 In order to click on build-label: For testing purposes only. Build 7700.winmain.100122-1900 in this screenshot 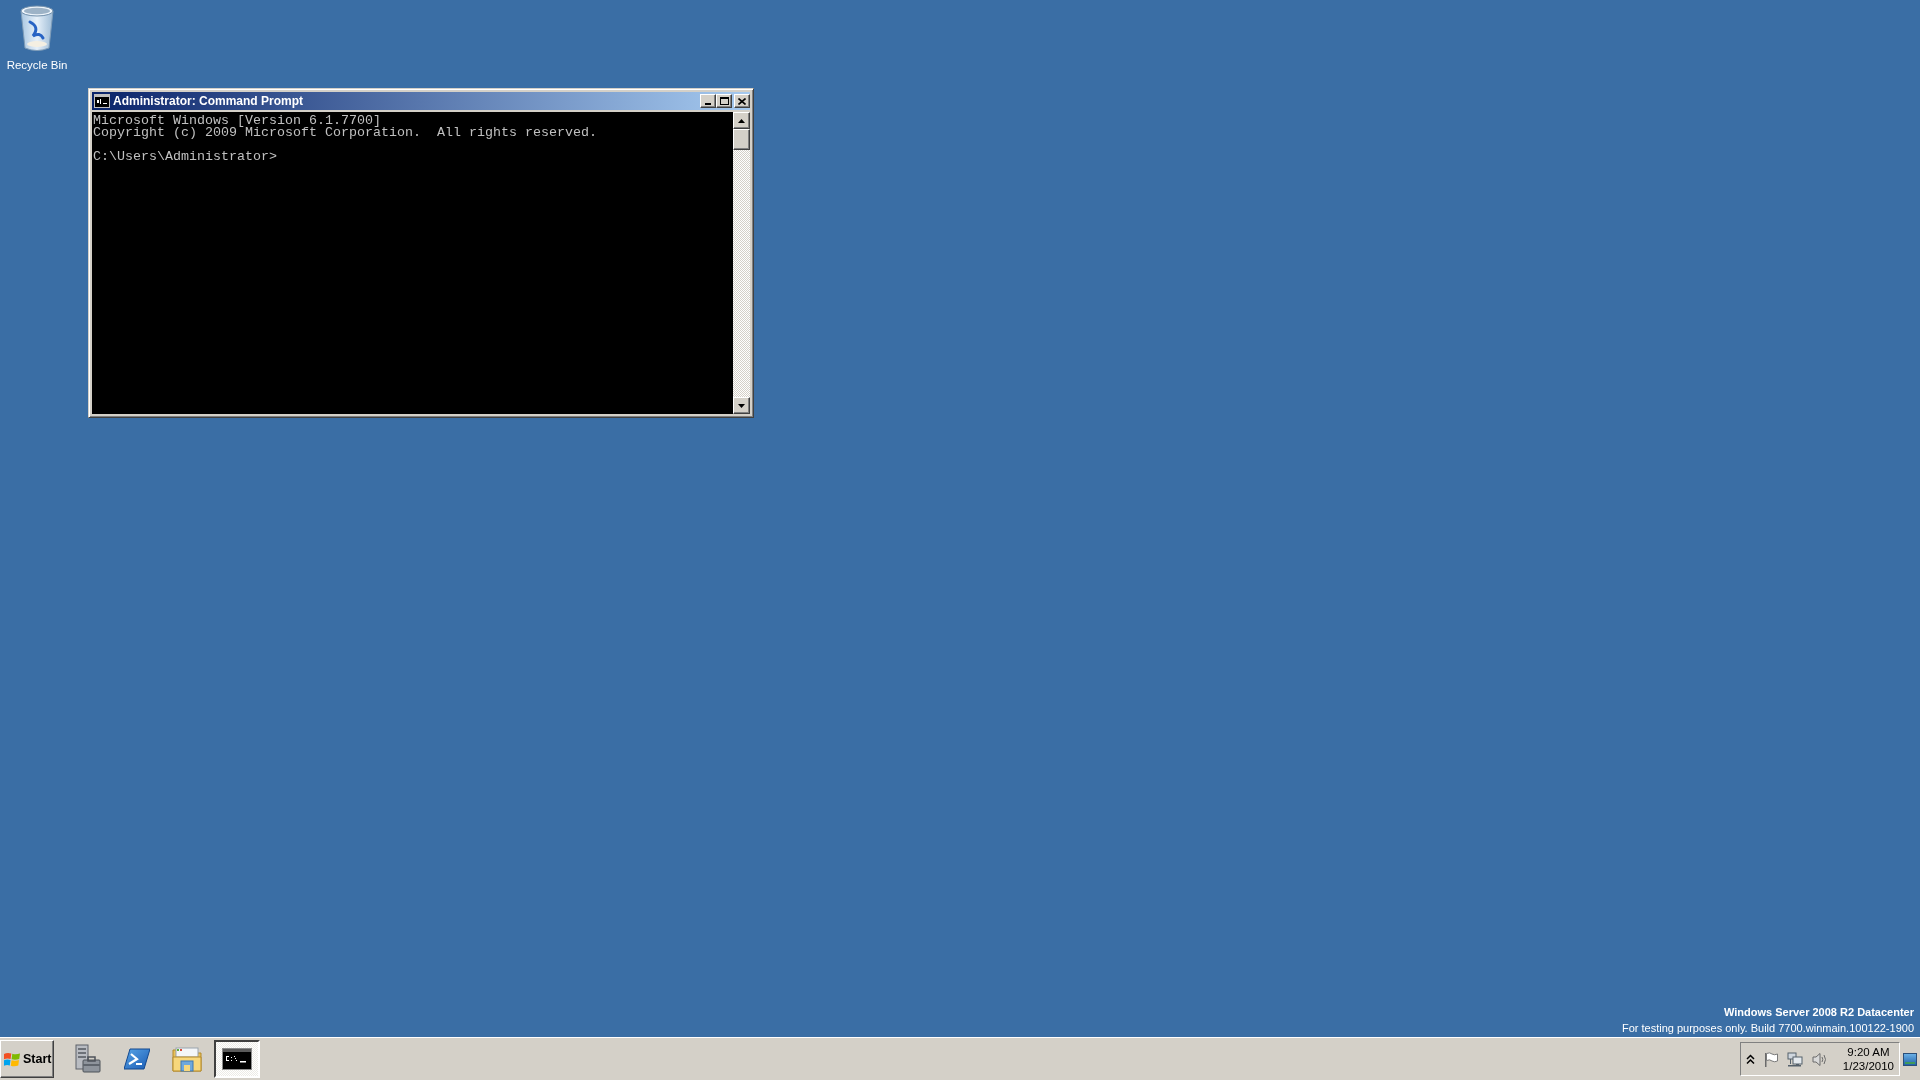, I will do `click(1767, 1028)`.